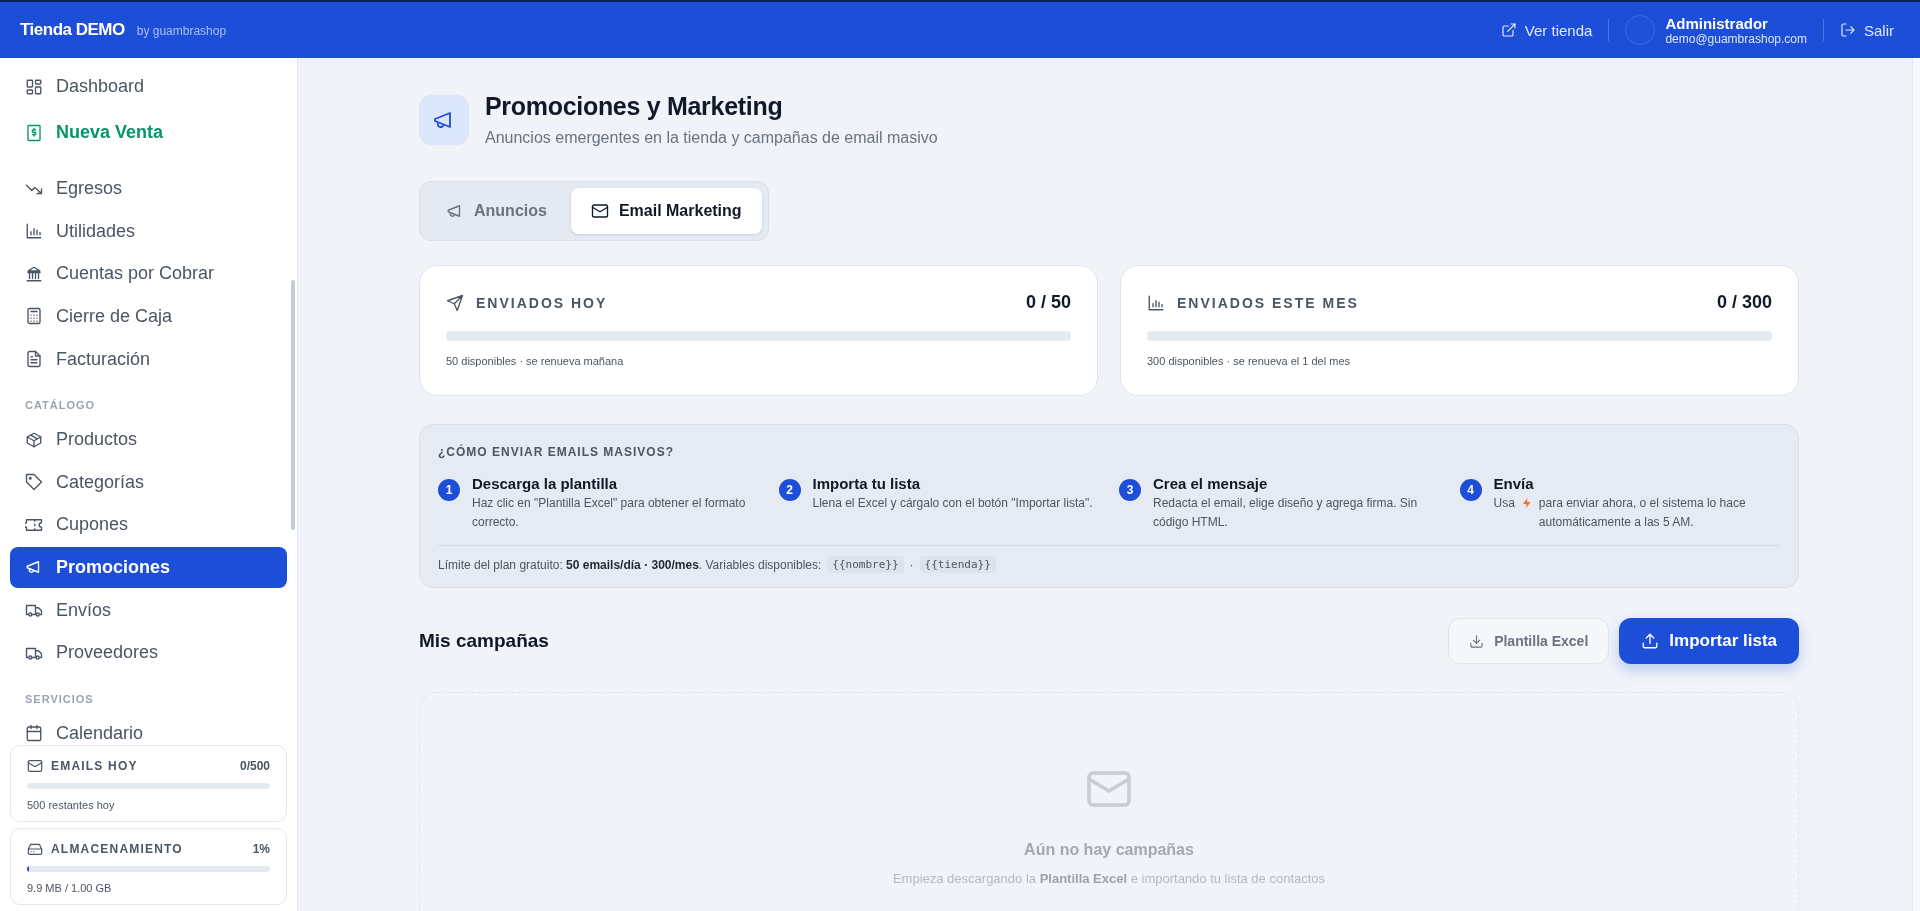  Describe the element at coordinates (1130, 490) in the screenshot. I see `step-number: 3` at that location.